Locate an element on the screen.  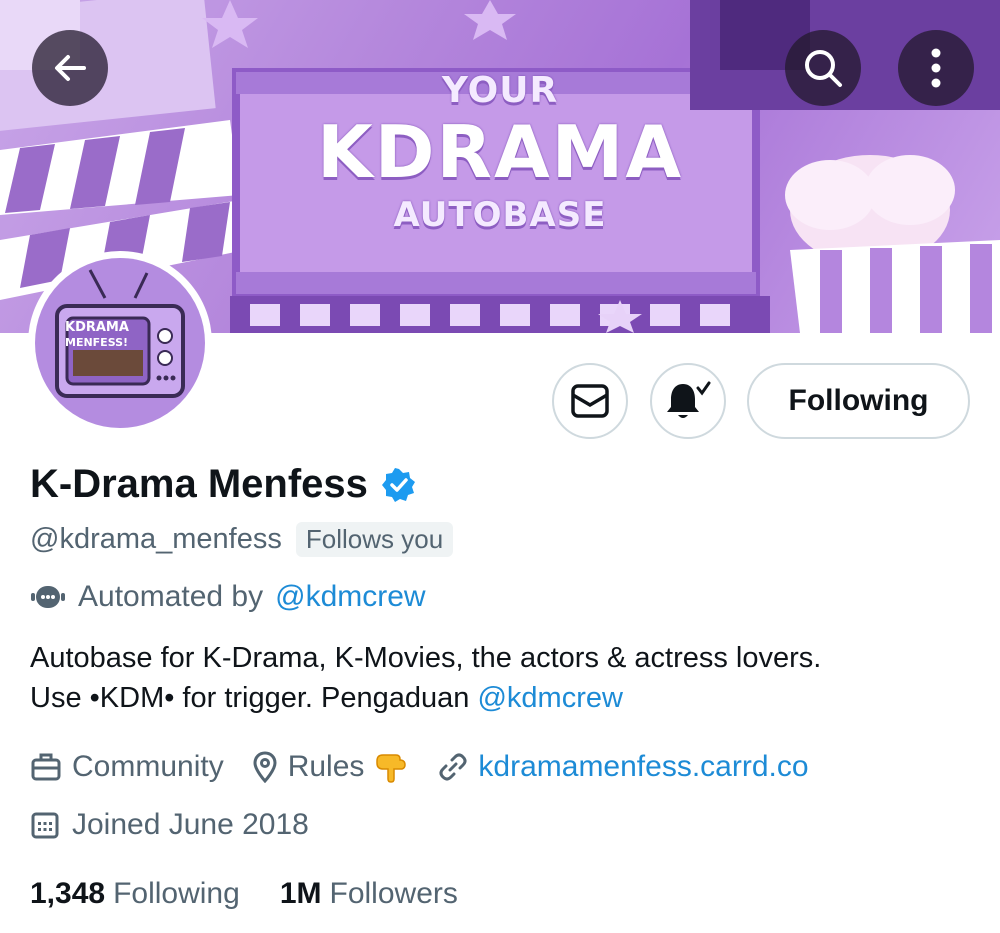
verified-badge-icon is located at coordinates (398, 484).